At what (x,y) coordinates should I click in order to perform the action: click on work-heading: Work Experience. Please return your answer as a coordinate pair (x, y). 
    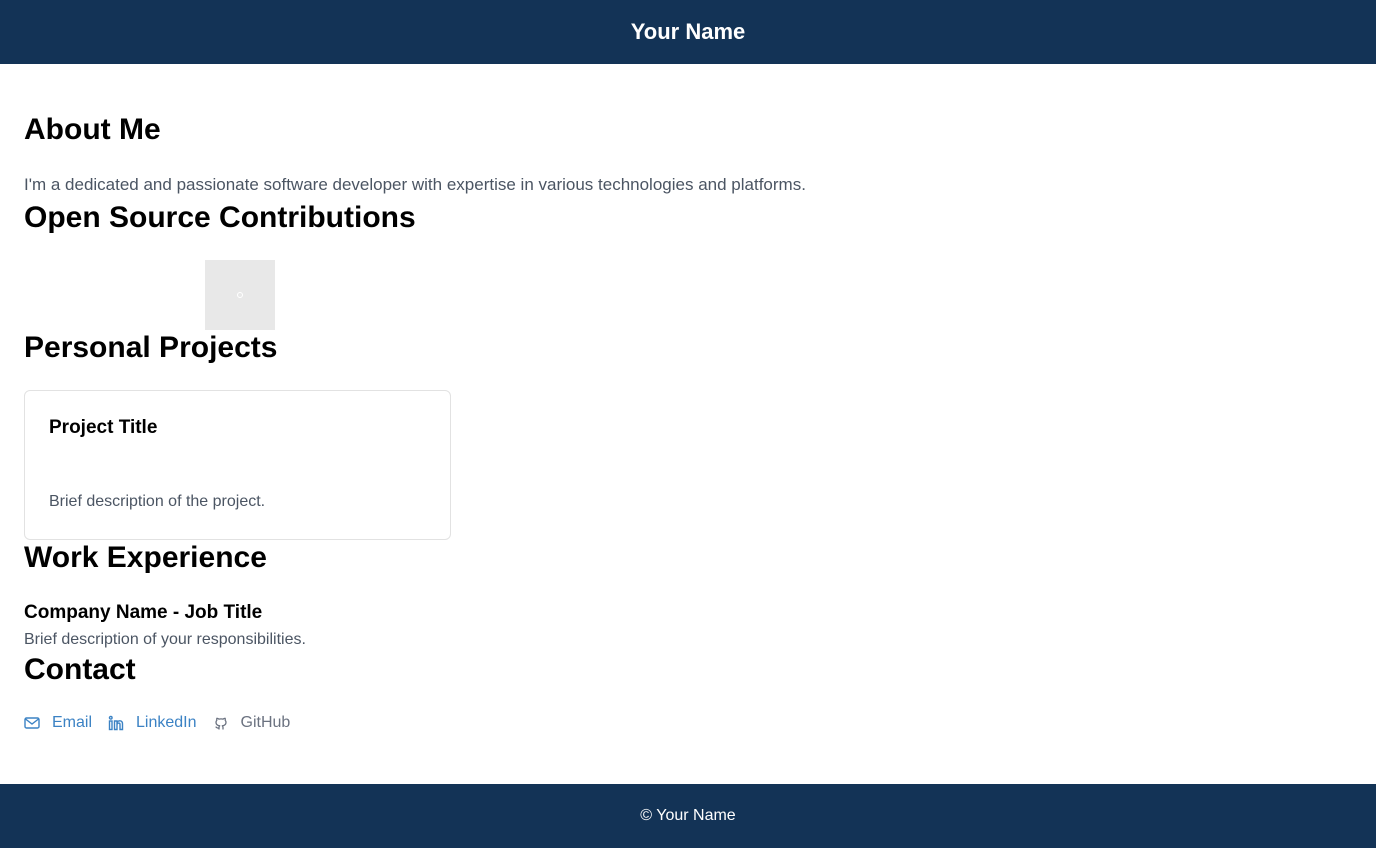
    Looking at the image, I should click on (145, 557).